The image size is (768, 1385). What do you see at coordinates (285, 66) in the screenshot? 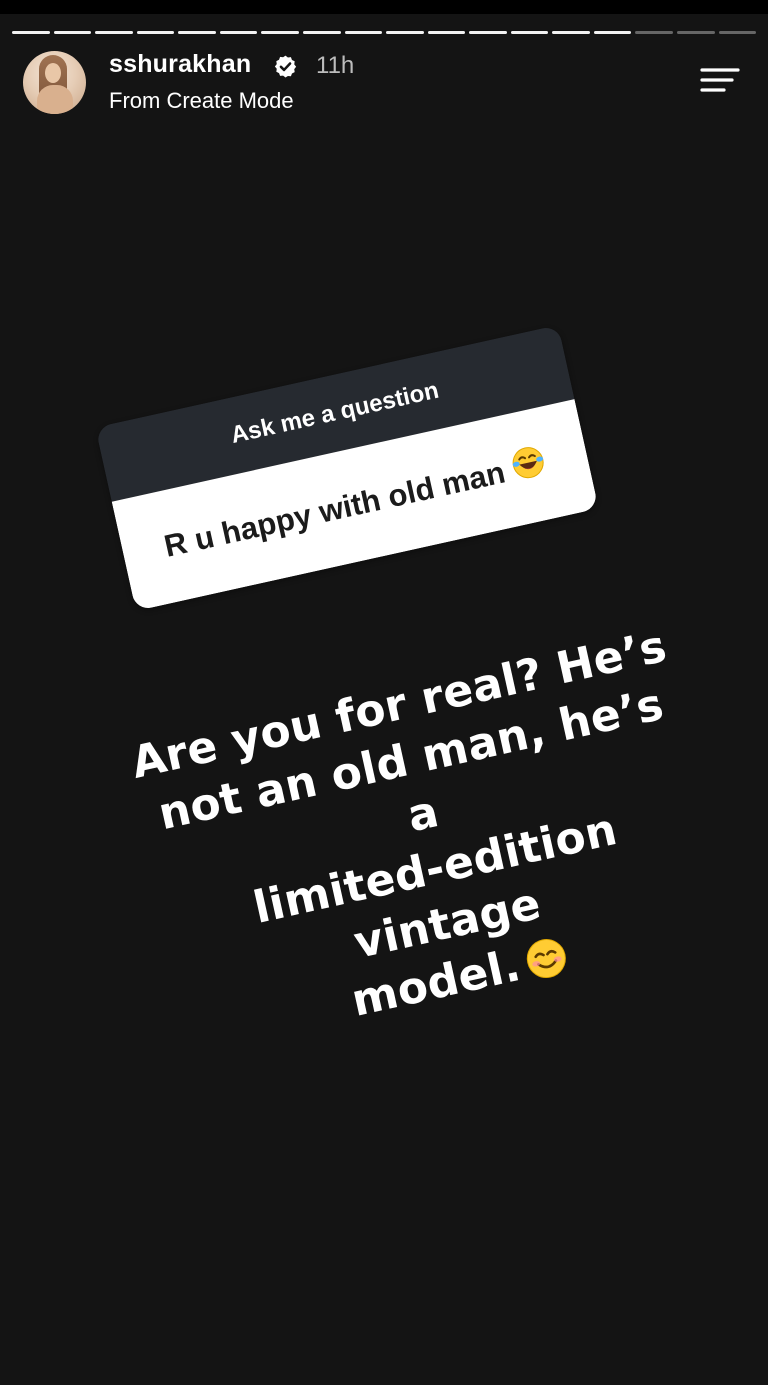
I see `verified-badge-icon` at bounding box center [285, 66].